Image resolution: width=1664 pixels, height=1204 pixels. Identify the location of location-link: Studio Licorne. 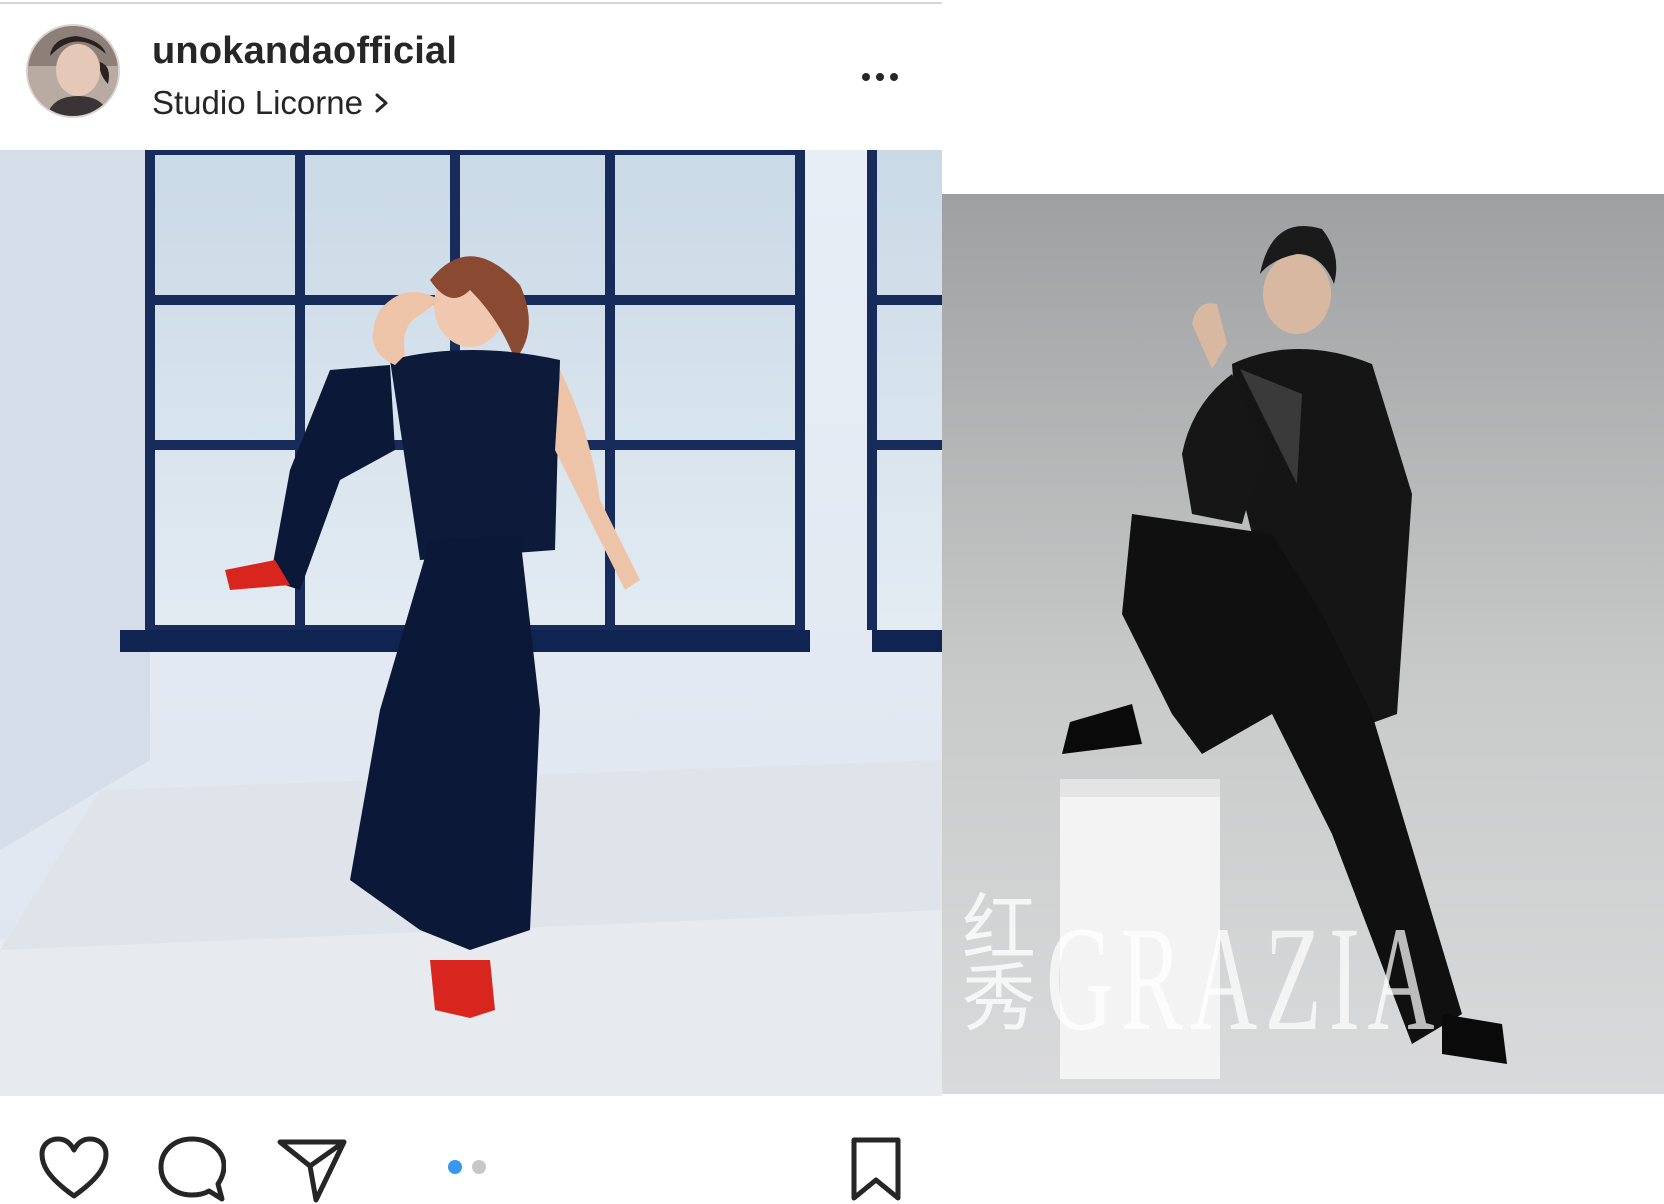
(271, 103).